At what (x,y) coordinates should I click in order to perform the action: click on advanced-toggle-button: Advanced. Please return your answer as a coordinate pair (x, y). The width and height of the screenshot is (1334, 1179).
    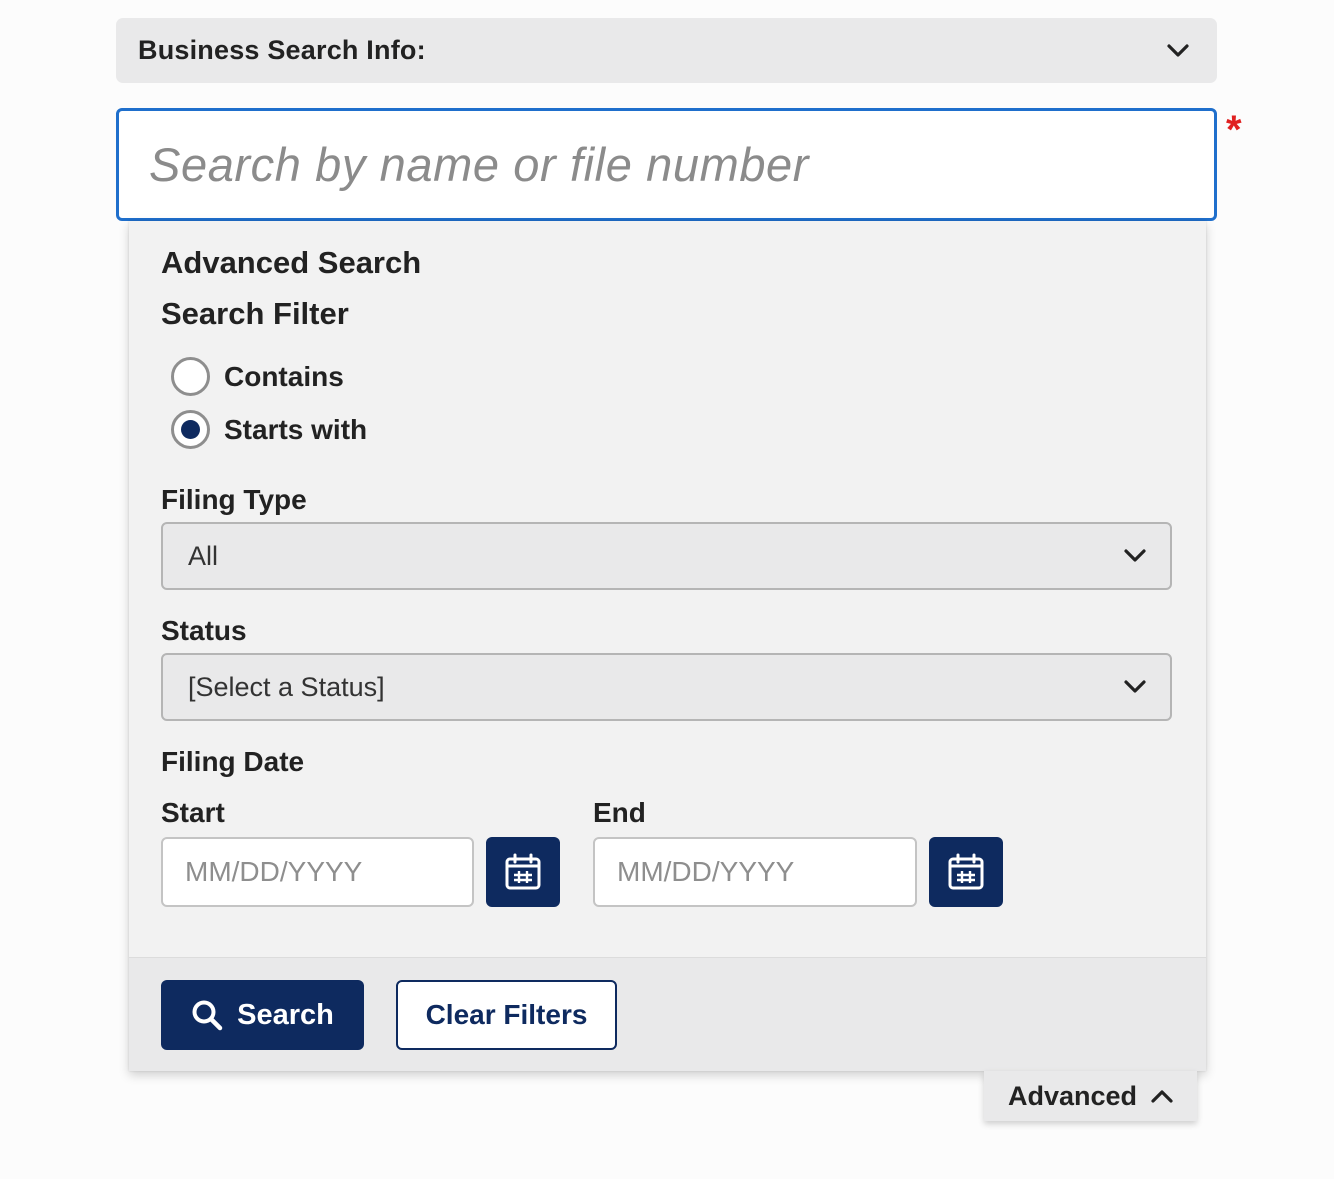
    Looking at the image, I should click on (1090, 1096).